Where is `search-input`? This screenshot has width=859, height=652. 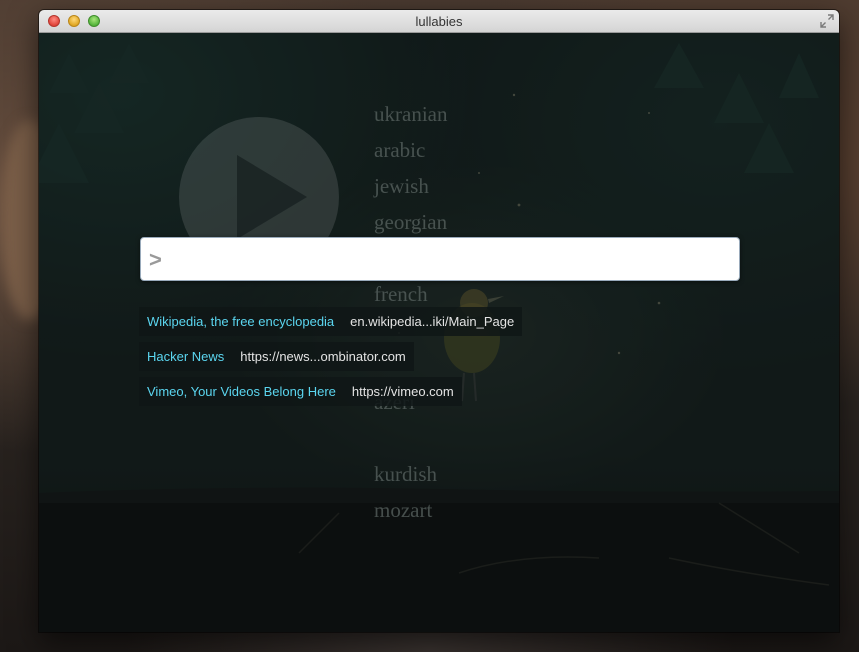
search-input is located at coordinates (450, 260).